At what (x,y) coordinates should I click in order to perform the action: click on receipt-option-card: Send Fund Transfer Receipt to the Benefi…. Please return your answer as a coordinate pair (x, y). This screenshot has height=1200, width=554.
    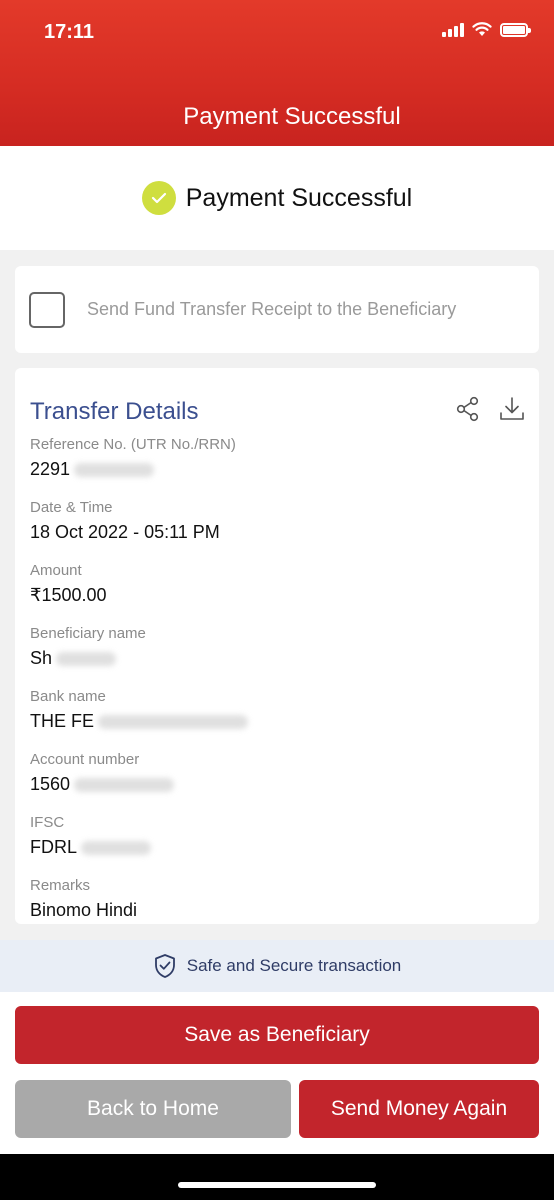
    Looking at the image, I should click on (277, 309).